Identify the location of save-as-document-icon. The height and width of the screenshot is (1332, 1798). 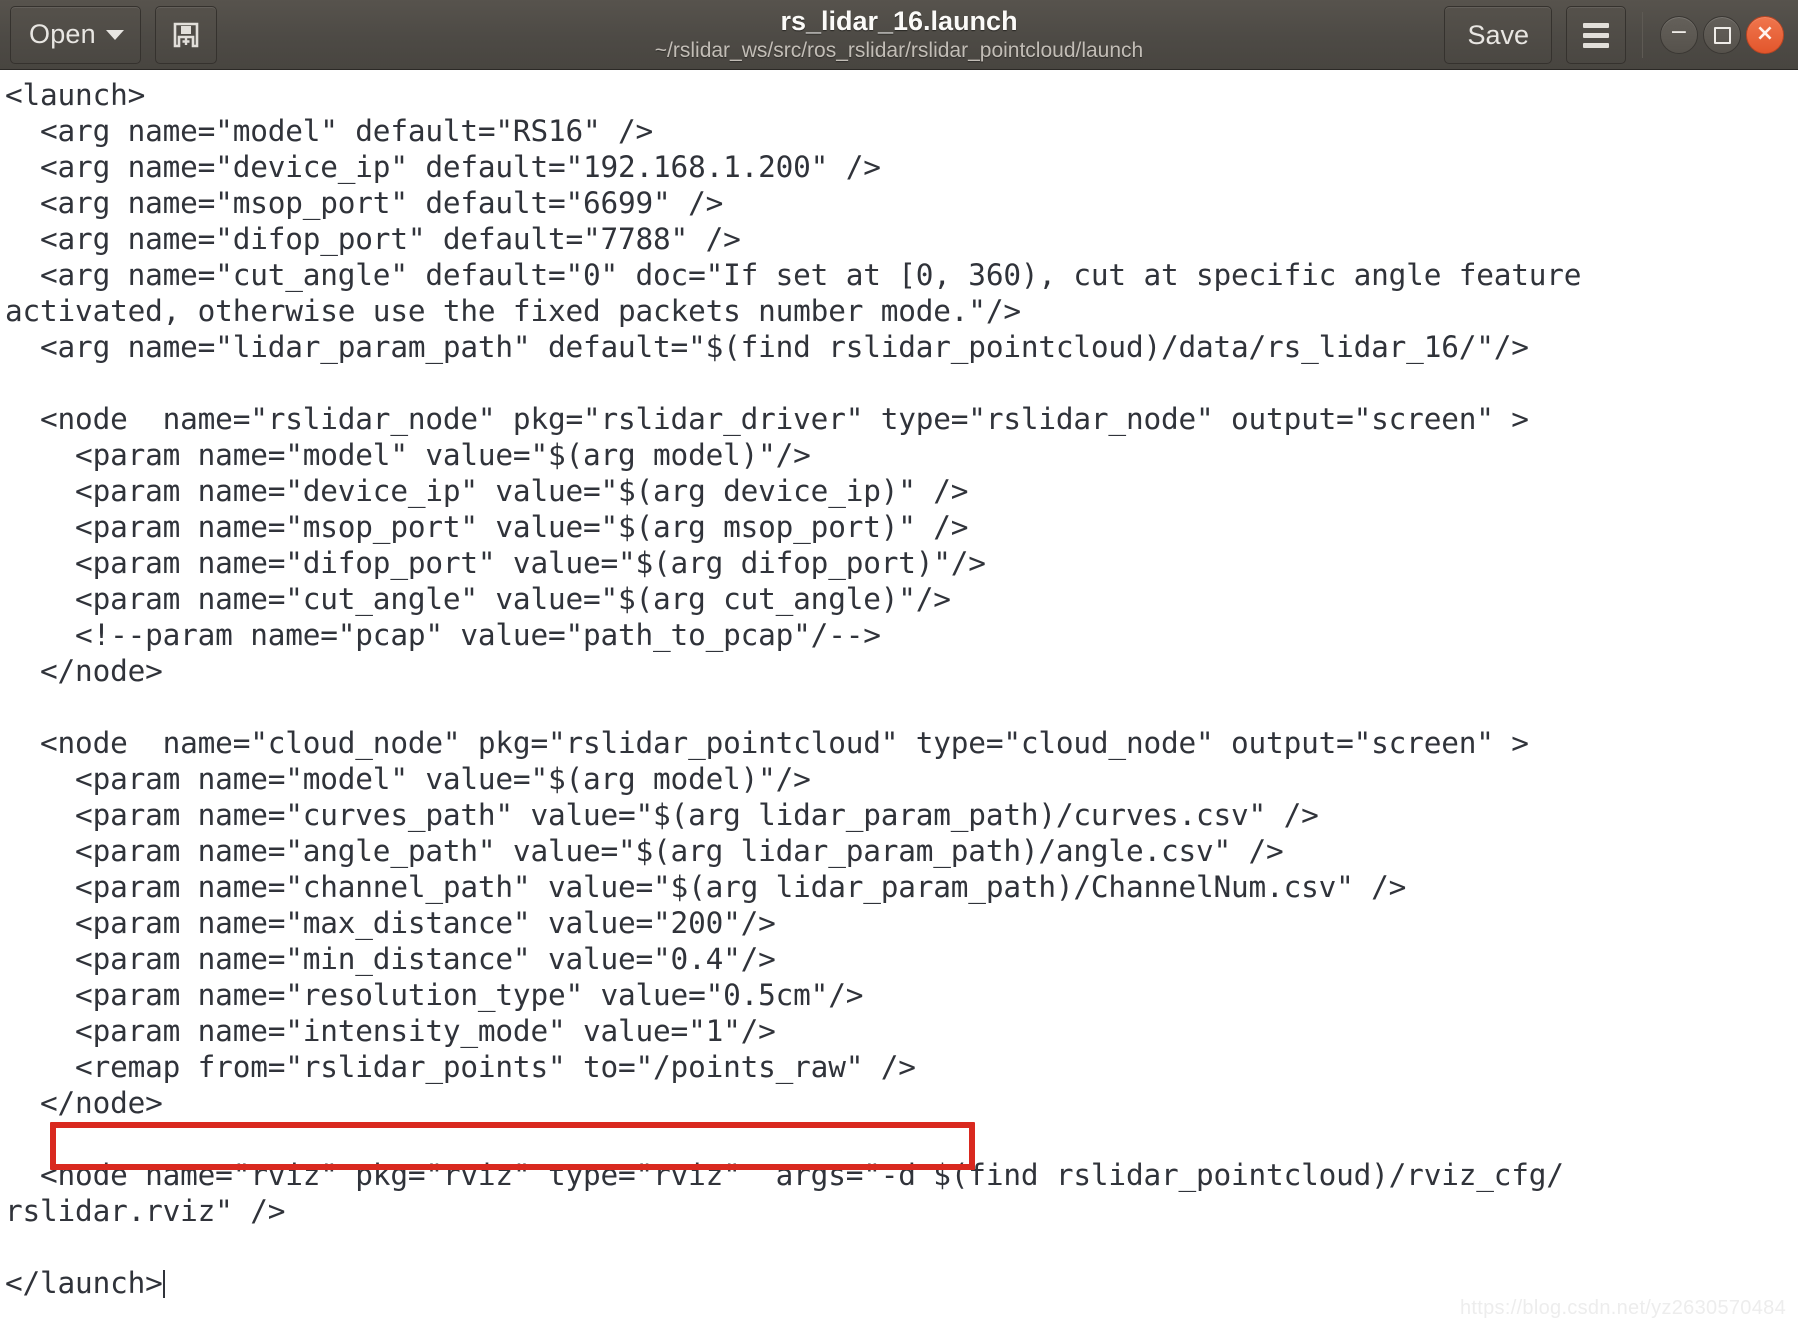
(186, 34).